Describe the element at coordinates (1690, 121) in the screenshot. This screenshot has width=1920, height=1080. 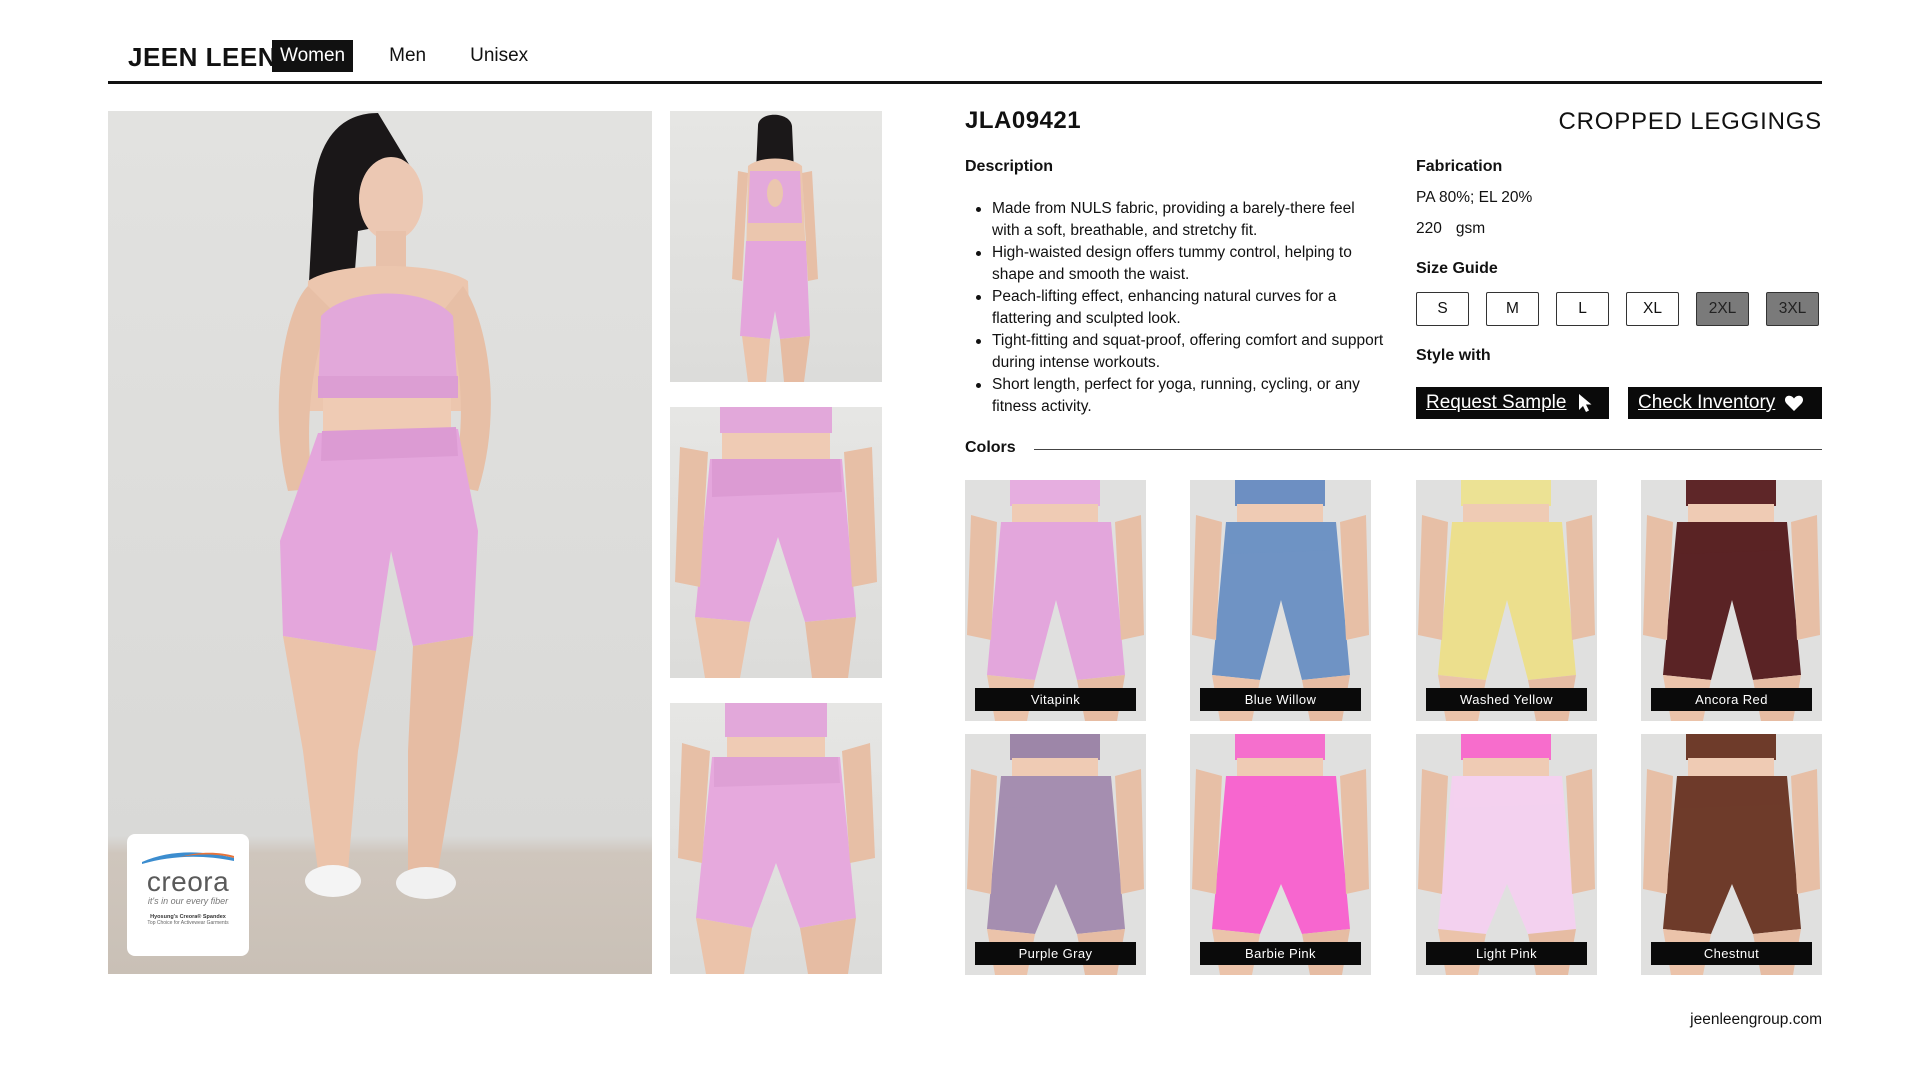
I see `product-name: CROPPED LEGGINGS` at that location.